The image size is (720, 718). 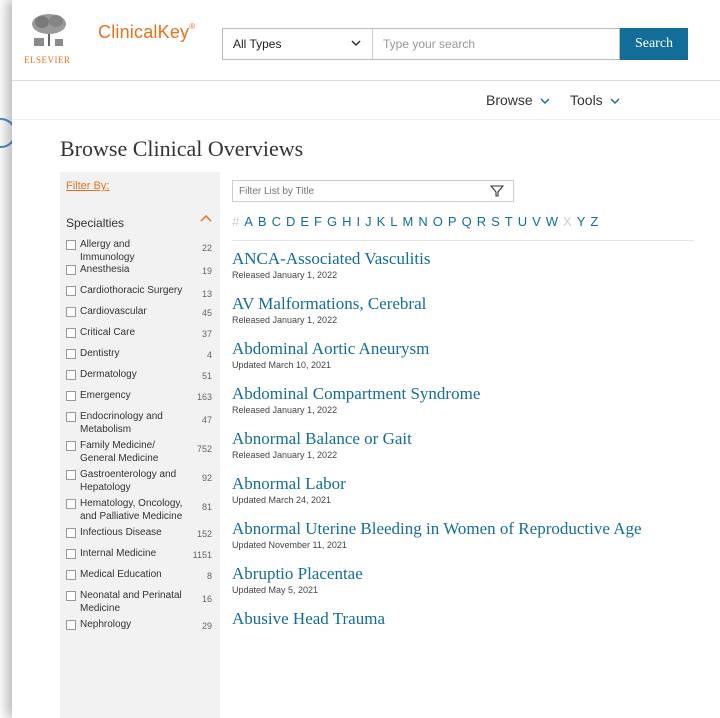 I want to click on alpha-letter-b: B, so click(x=262, y=221).